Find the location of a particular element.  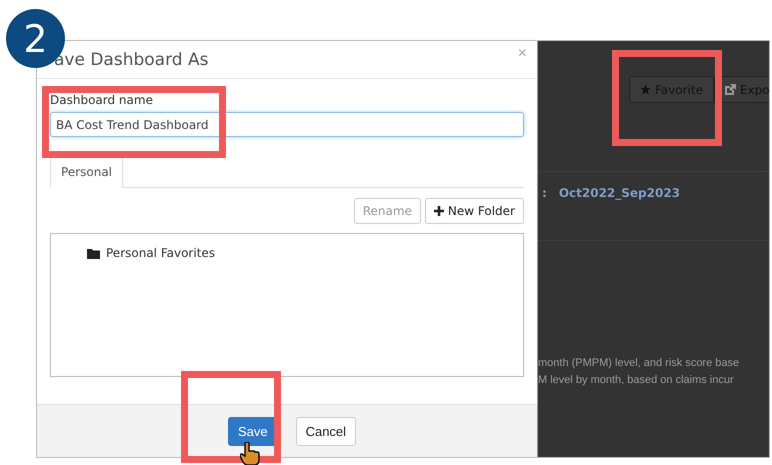

field-label: Dashboard name is located at coordinates (102, 100).